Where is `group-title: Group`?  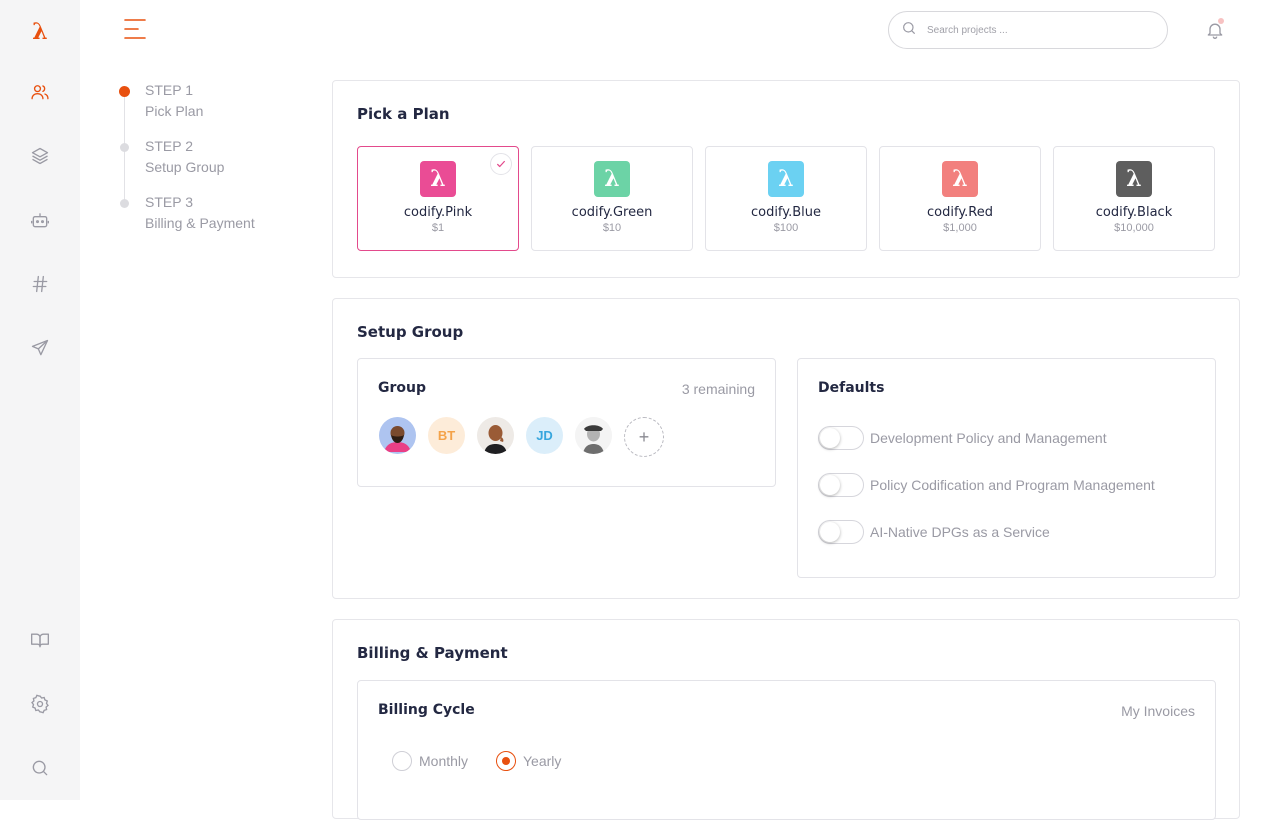 group-title: Group is located at coordinates (402, 388).